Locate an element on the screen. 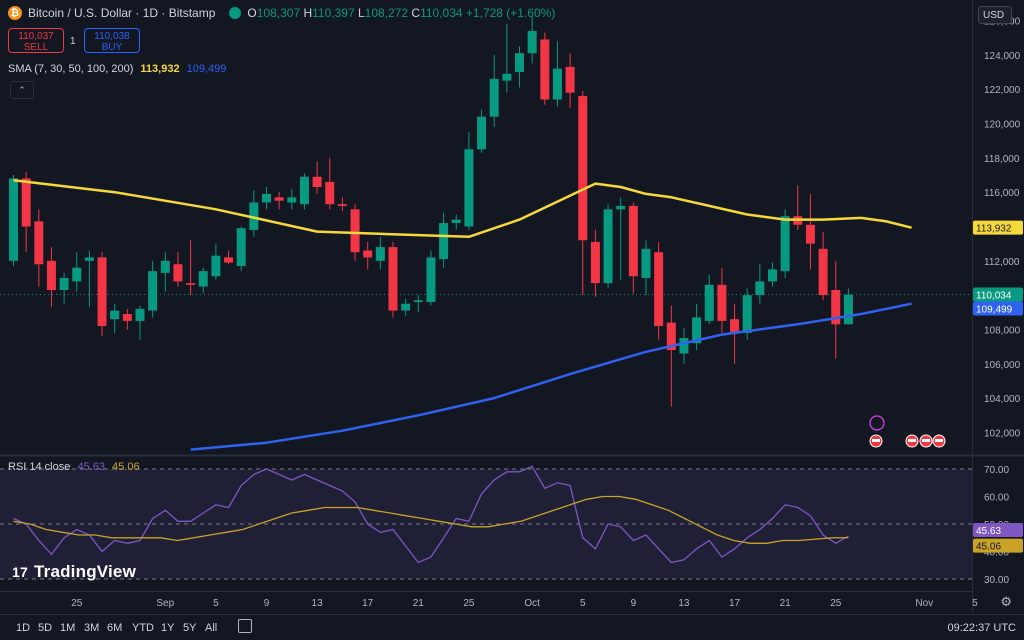  rsi-tick-label: 60.00 is located at coordinates (996, 498).